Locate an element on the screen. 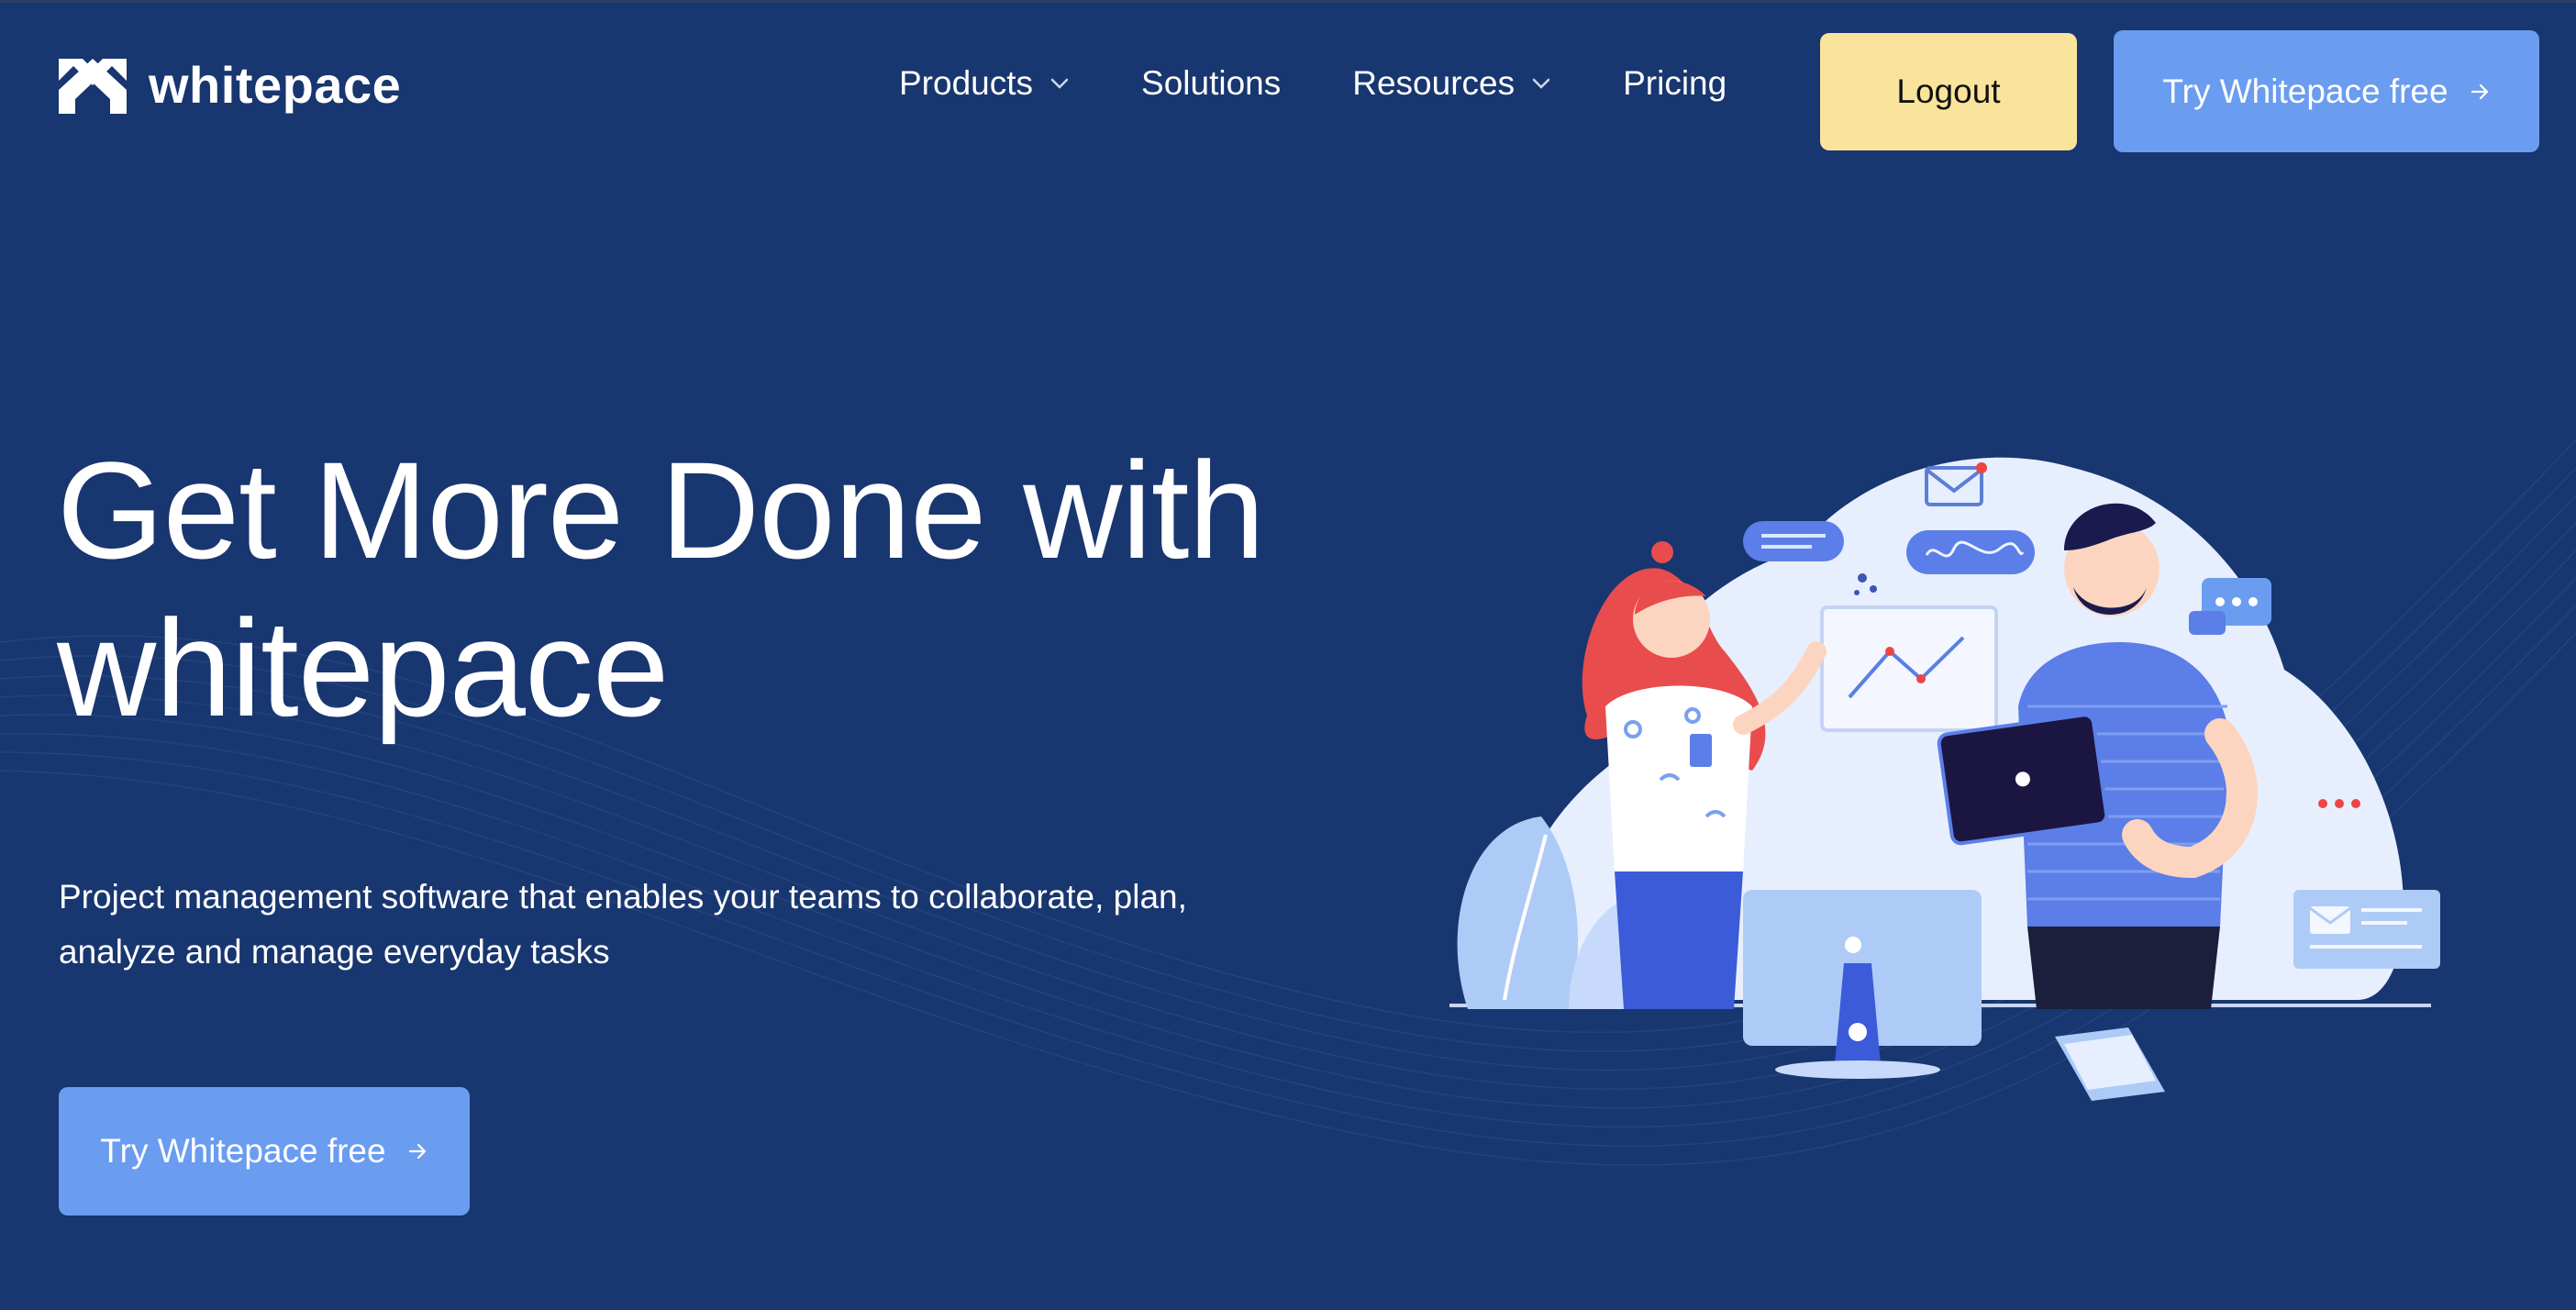  documents is located at coordinates (2110, 1064).